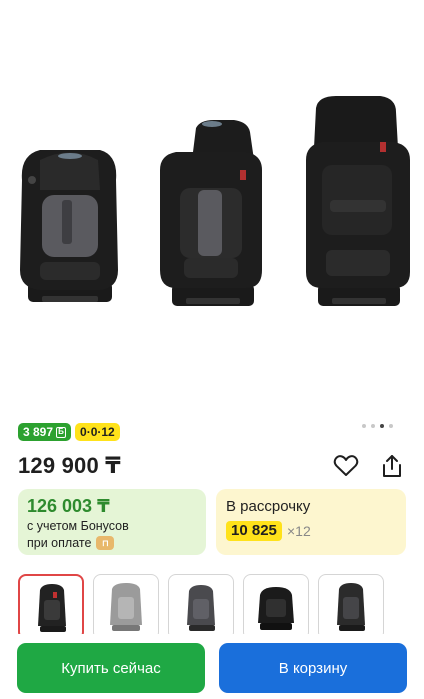  I want to click on bonus-card: 126 003 ₸ с учетом Бонусов при оплате ⊓, so click(112, 522).